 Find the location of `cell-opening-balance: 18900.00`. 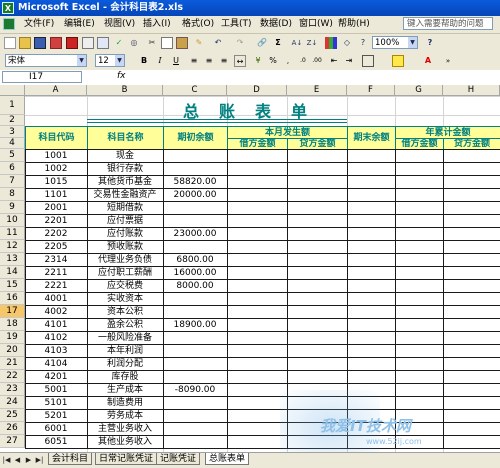

cell-opening-balance: 18900.00 is located at coordinates (195, 325).